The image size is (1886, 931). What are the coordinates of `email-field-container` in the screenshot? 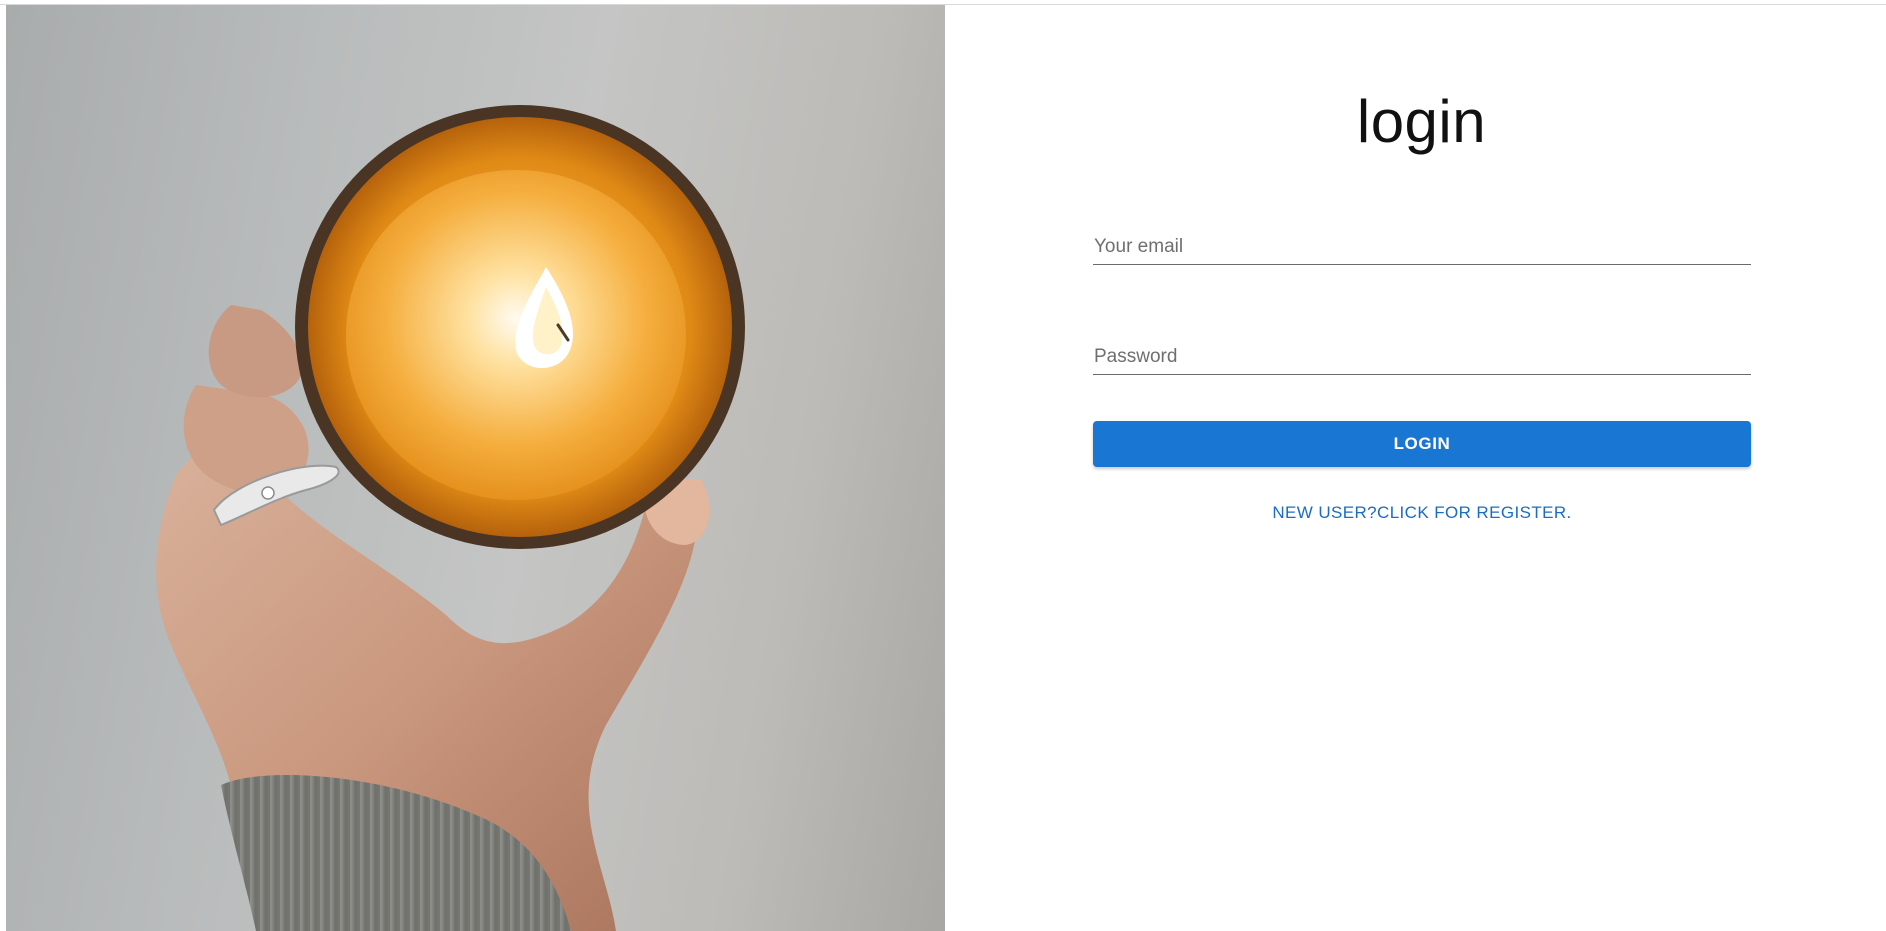 It's located at (1422, 245).